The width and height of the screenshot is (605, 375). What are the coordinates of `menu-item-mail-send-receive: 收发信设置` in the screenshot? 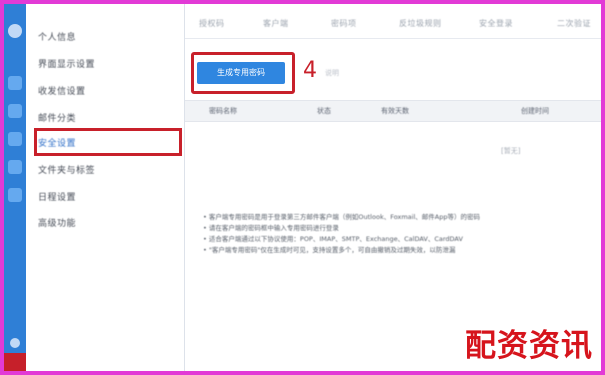 It's located at (108, 92).